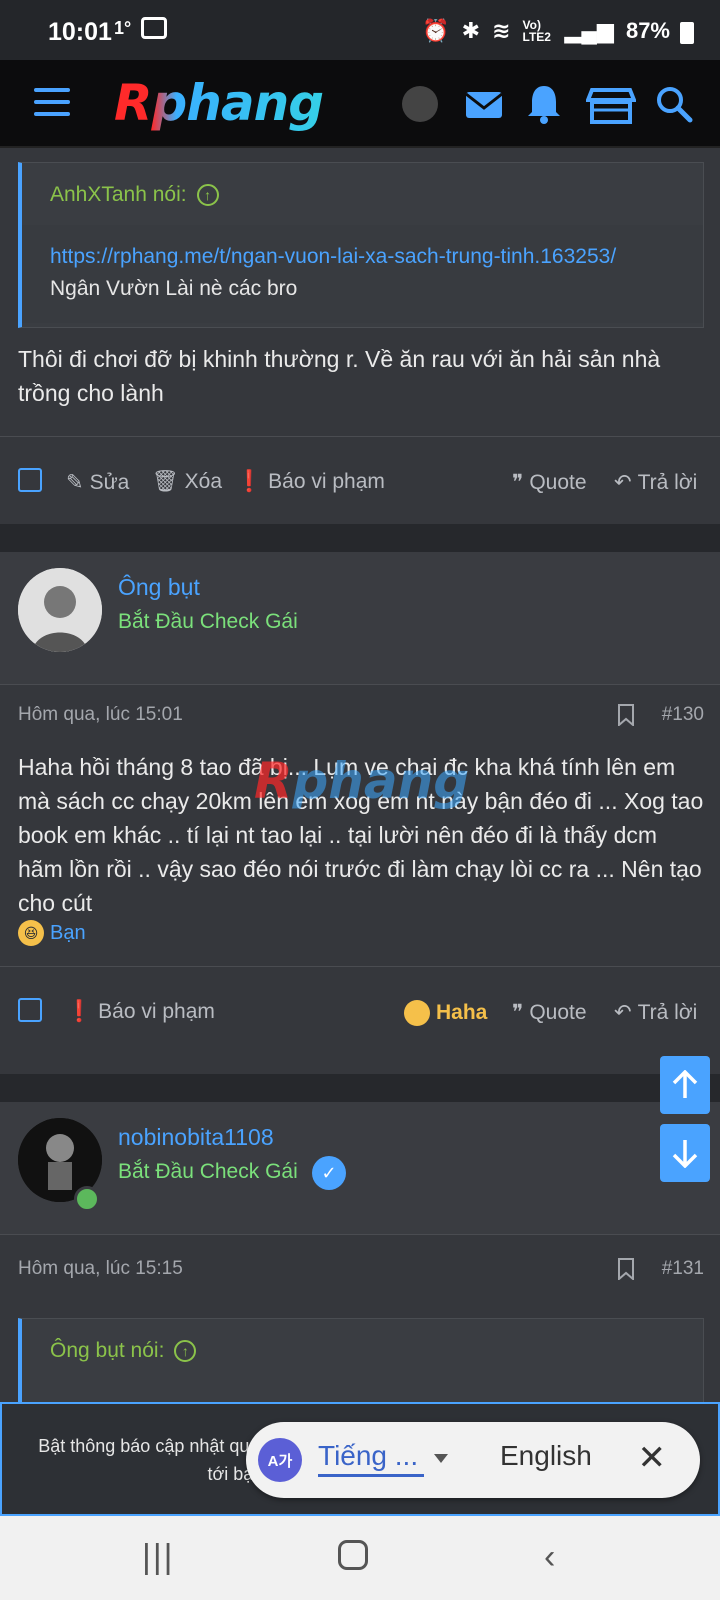 The image size is (720, 1600). Describe the element at coordinates (219, 103) in the screenshot. I see `site-logo: Rphang` at that location.